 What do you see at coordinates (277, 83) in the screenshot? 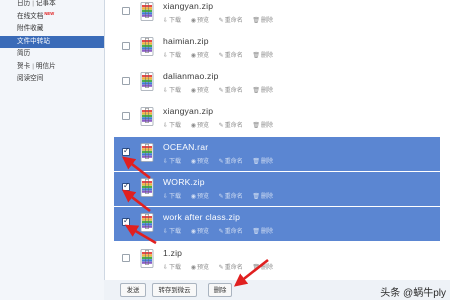
I see `file-row: dalianmao.zip ⇩下载 ◉预览 ✎重命名 🗑删除` at bounding box center [277, 83].